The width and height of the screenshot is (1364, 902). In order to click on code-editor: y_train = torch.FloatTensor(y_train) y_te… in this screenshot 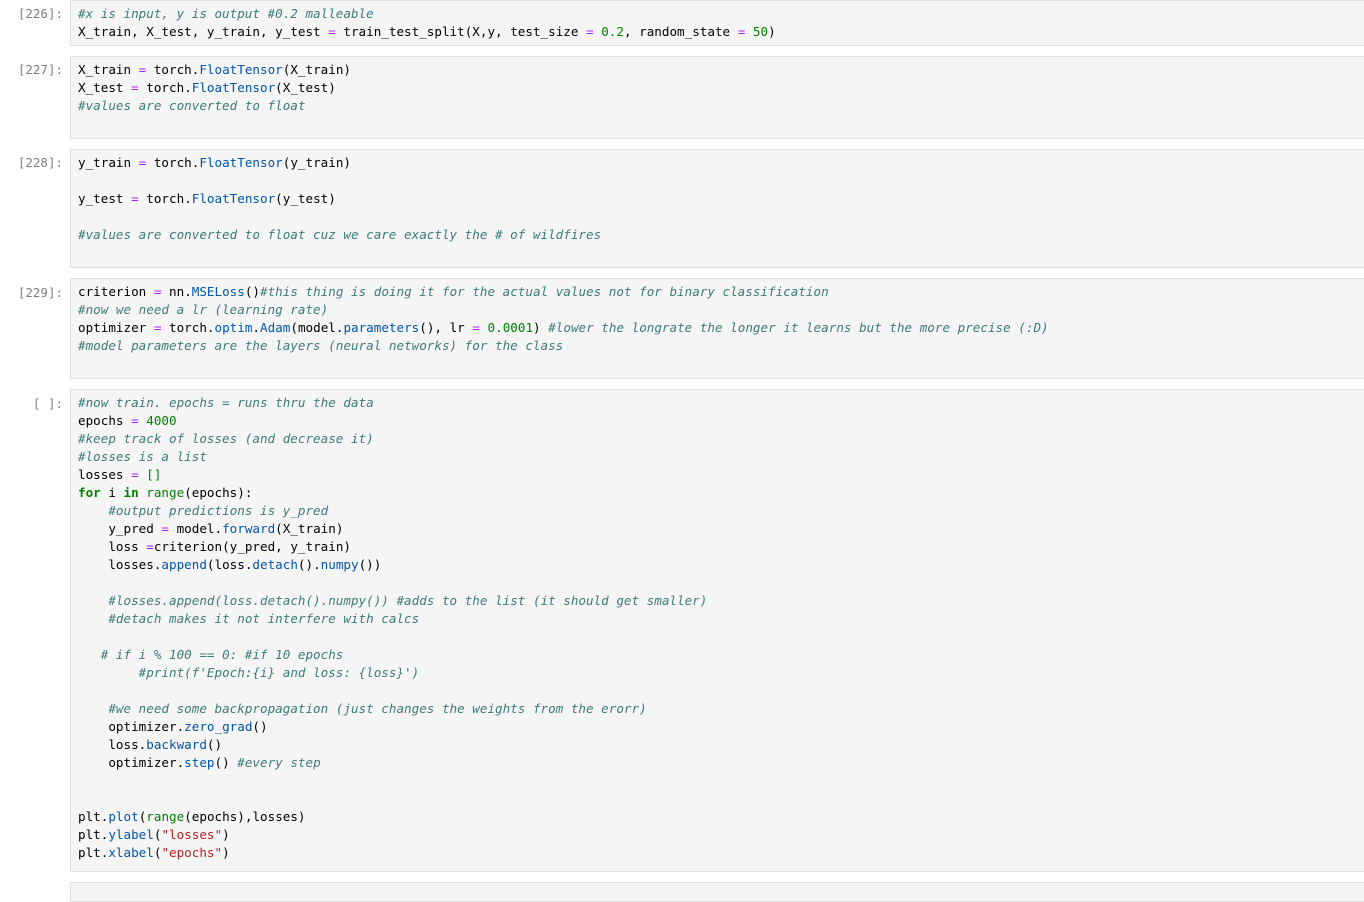, I will do `click(339, 199)`.